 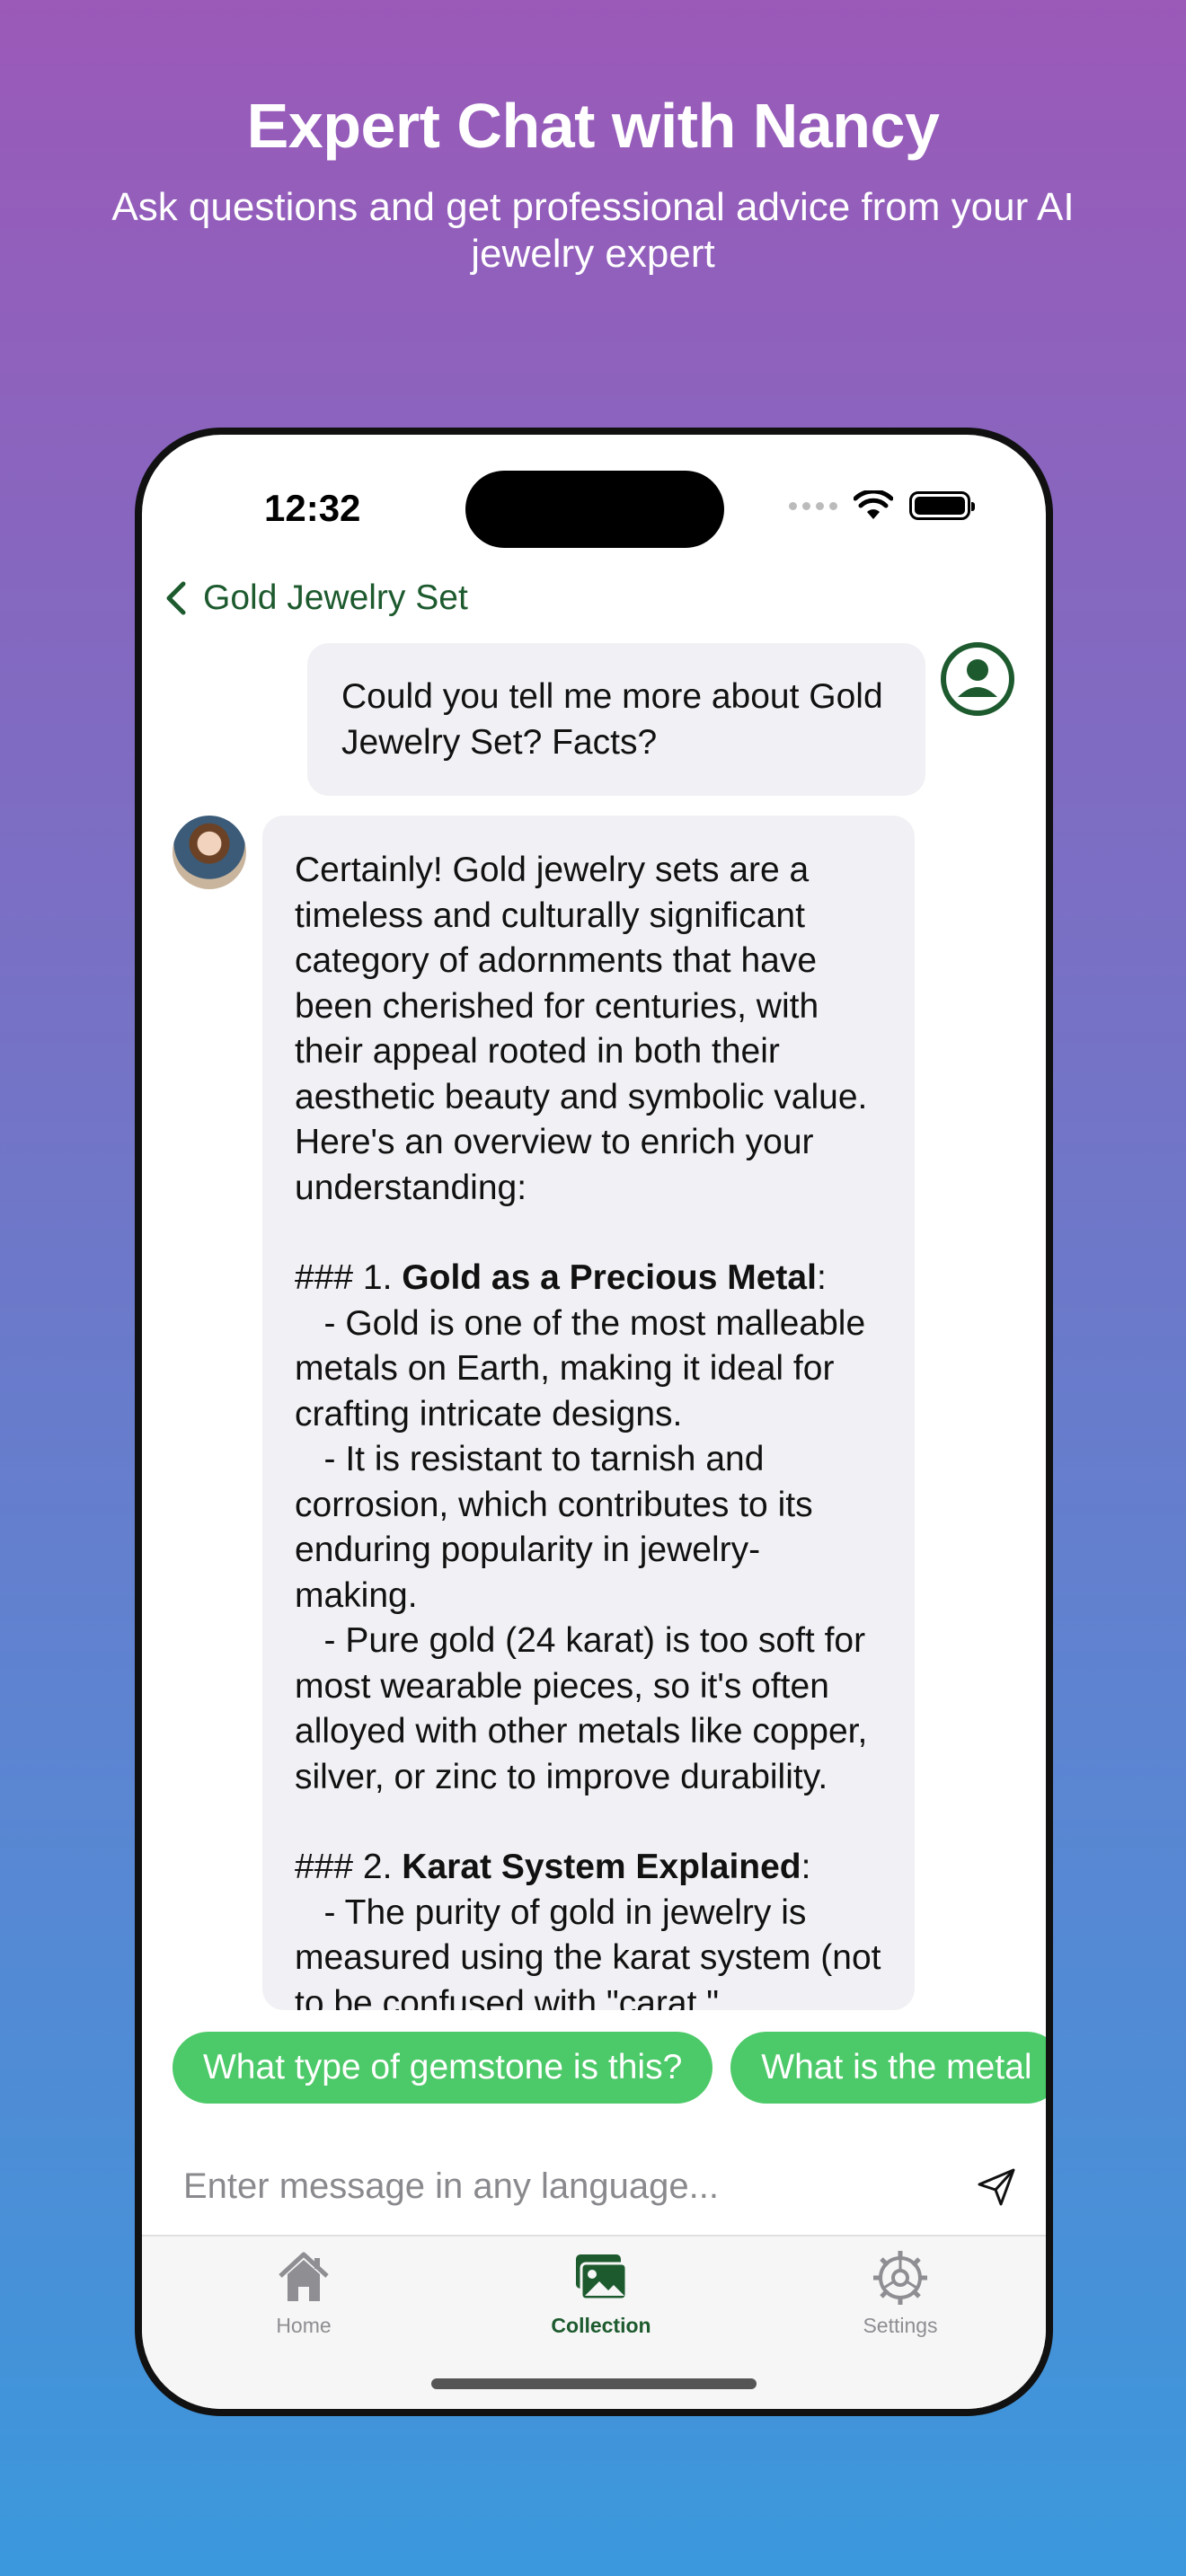 I want to click on status-icons, so click(x=882, y=506).